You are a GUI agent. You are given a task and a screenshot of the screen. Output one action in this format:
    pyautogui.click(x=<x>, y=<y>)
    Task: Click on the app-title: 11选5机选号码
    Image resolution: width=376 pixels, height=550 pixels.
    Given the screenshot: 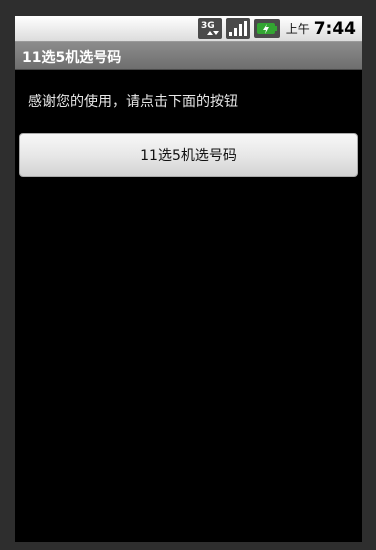 What is the action you would take?
    pyautogui.click(x=72, y=58)
    